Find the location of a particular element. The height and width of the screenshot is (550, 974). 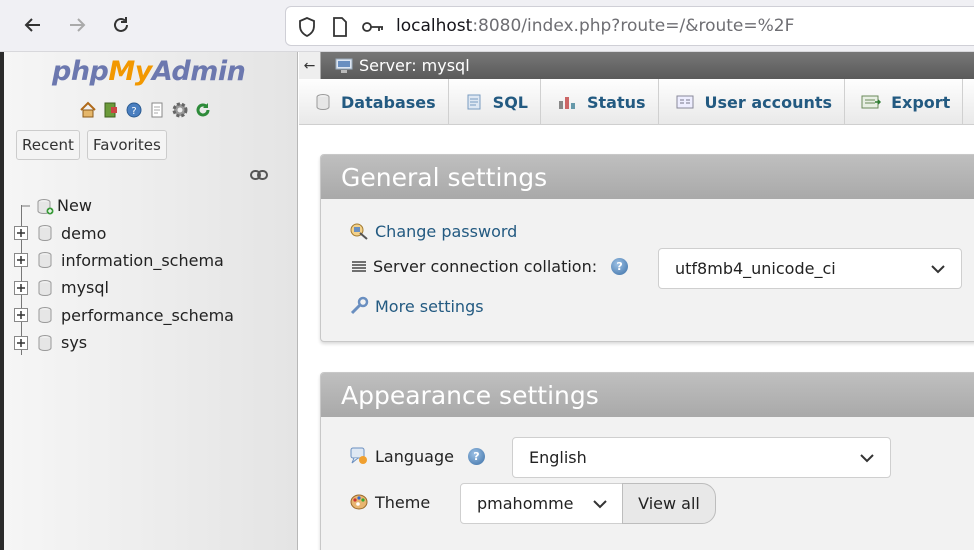

language-row: Language ? is located at coordinates (417, 456).